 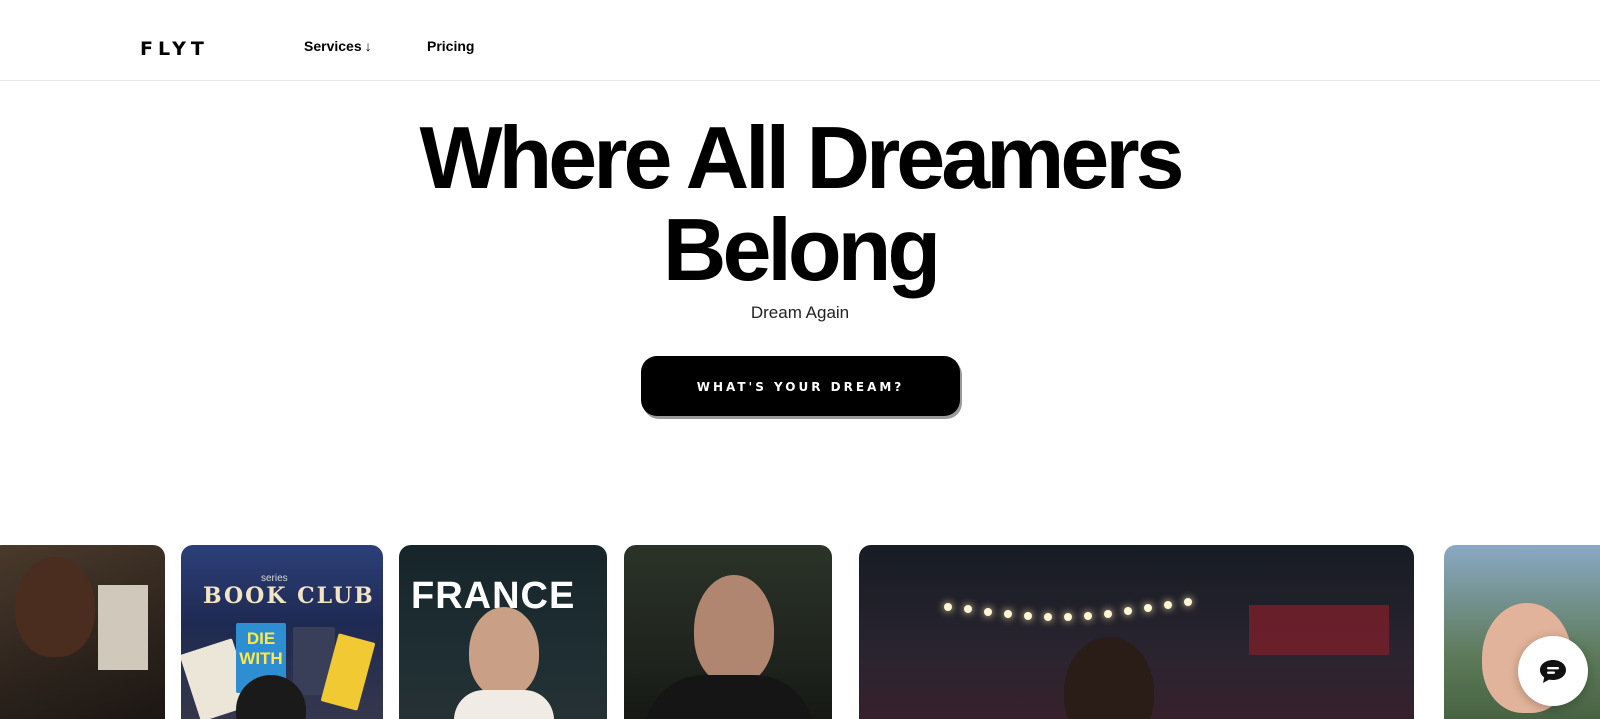 I want to click on string-lights, so click(x=1074, y=613).